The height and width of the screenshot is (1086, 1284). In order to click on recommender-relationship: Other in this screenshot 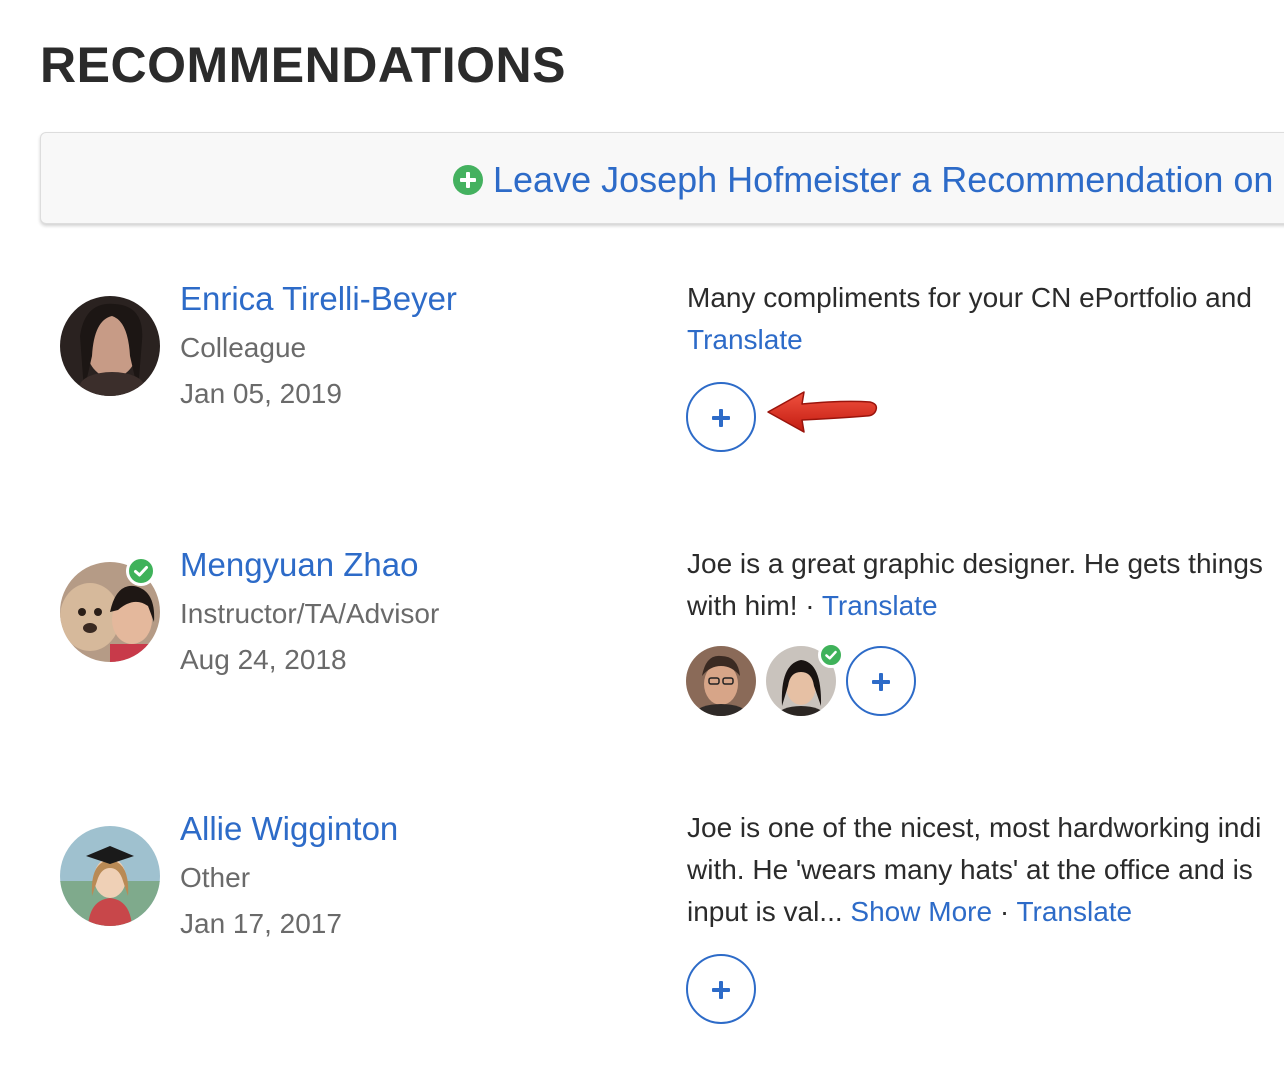, I will do `click(215, 877)`.